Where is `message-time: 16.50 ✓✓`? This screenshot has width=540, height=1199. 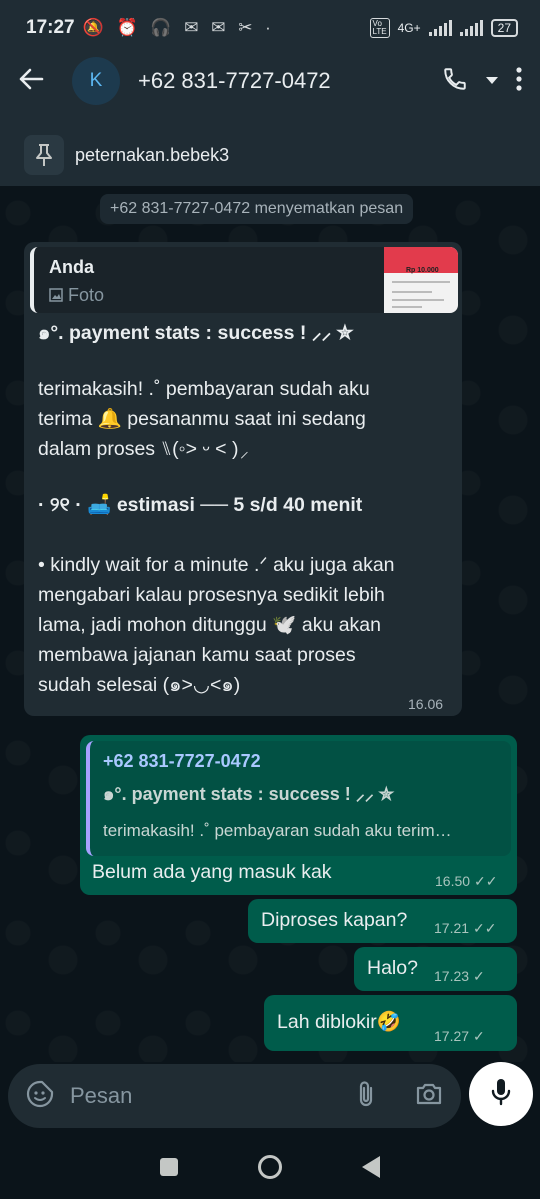
message-time: 16.50 ✓✓ is located at coordinates (466, 881).